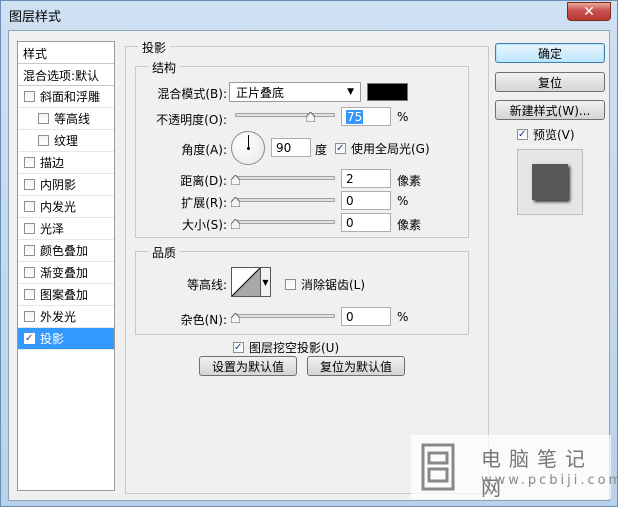  Describe the element at coordinates (164, 67) in the screenshot. I see `structure-title: 结构` at that location.